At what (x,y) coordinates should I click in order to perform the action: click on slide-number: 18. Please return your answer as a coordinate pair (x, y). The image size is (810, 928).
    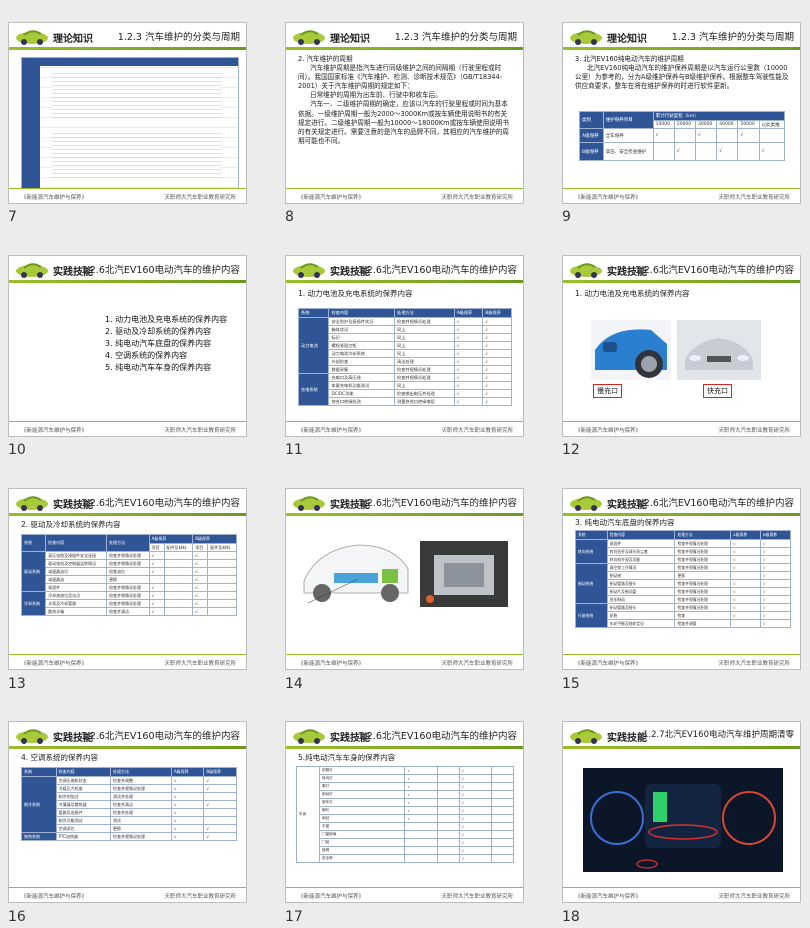
    Looking at the image, I should click on (571, 917).